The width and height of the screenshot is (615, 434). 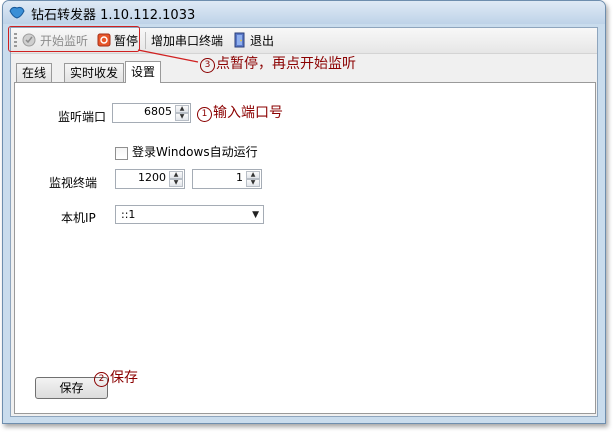 What do you see at coordinates (278, 63) in the screenshot?
I see `annotation-step3: 3 点暂停，再点开始监听` at bounding box center [278, 63].